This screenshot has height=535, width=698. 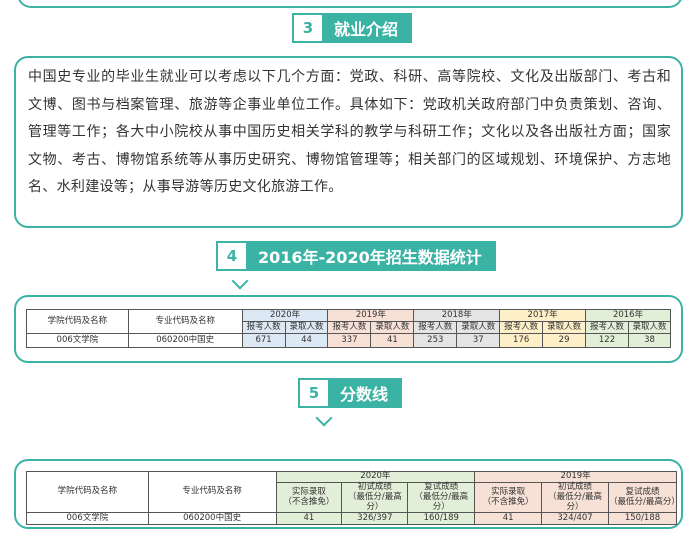 I want to click on cell-value: 337, so click(x=349, y=340).